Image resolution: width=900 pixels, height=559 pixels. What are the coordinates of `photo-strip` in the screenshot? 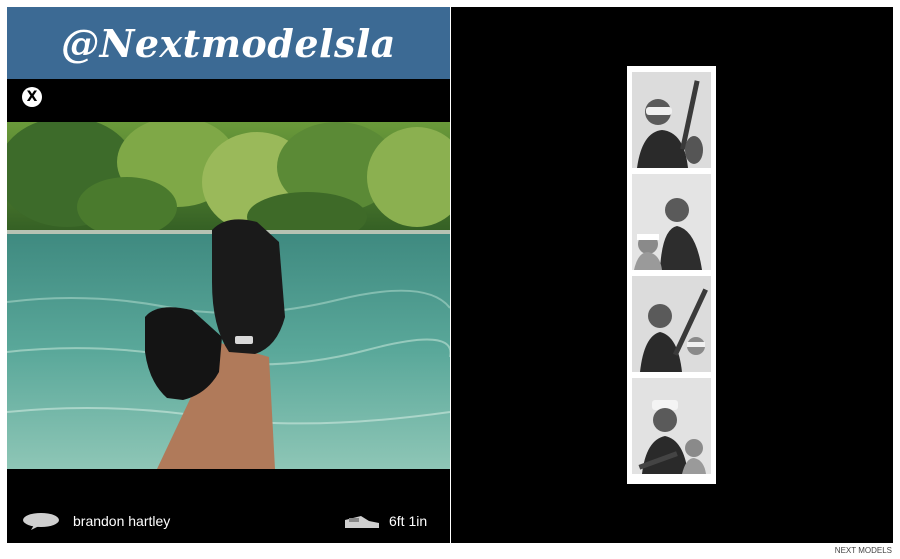 It's located at (671, 275).